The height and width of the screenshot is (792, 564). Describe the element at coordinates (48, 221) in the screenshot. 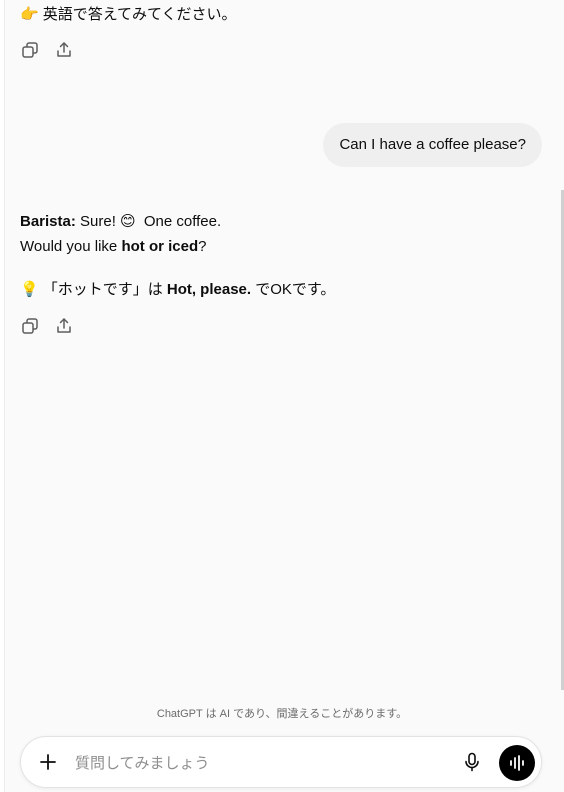

I see `speaker-label: Barista:` at that location.